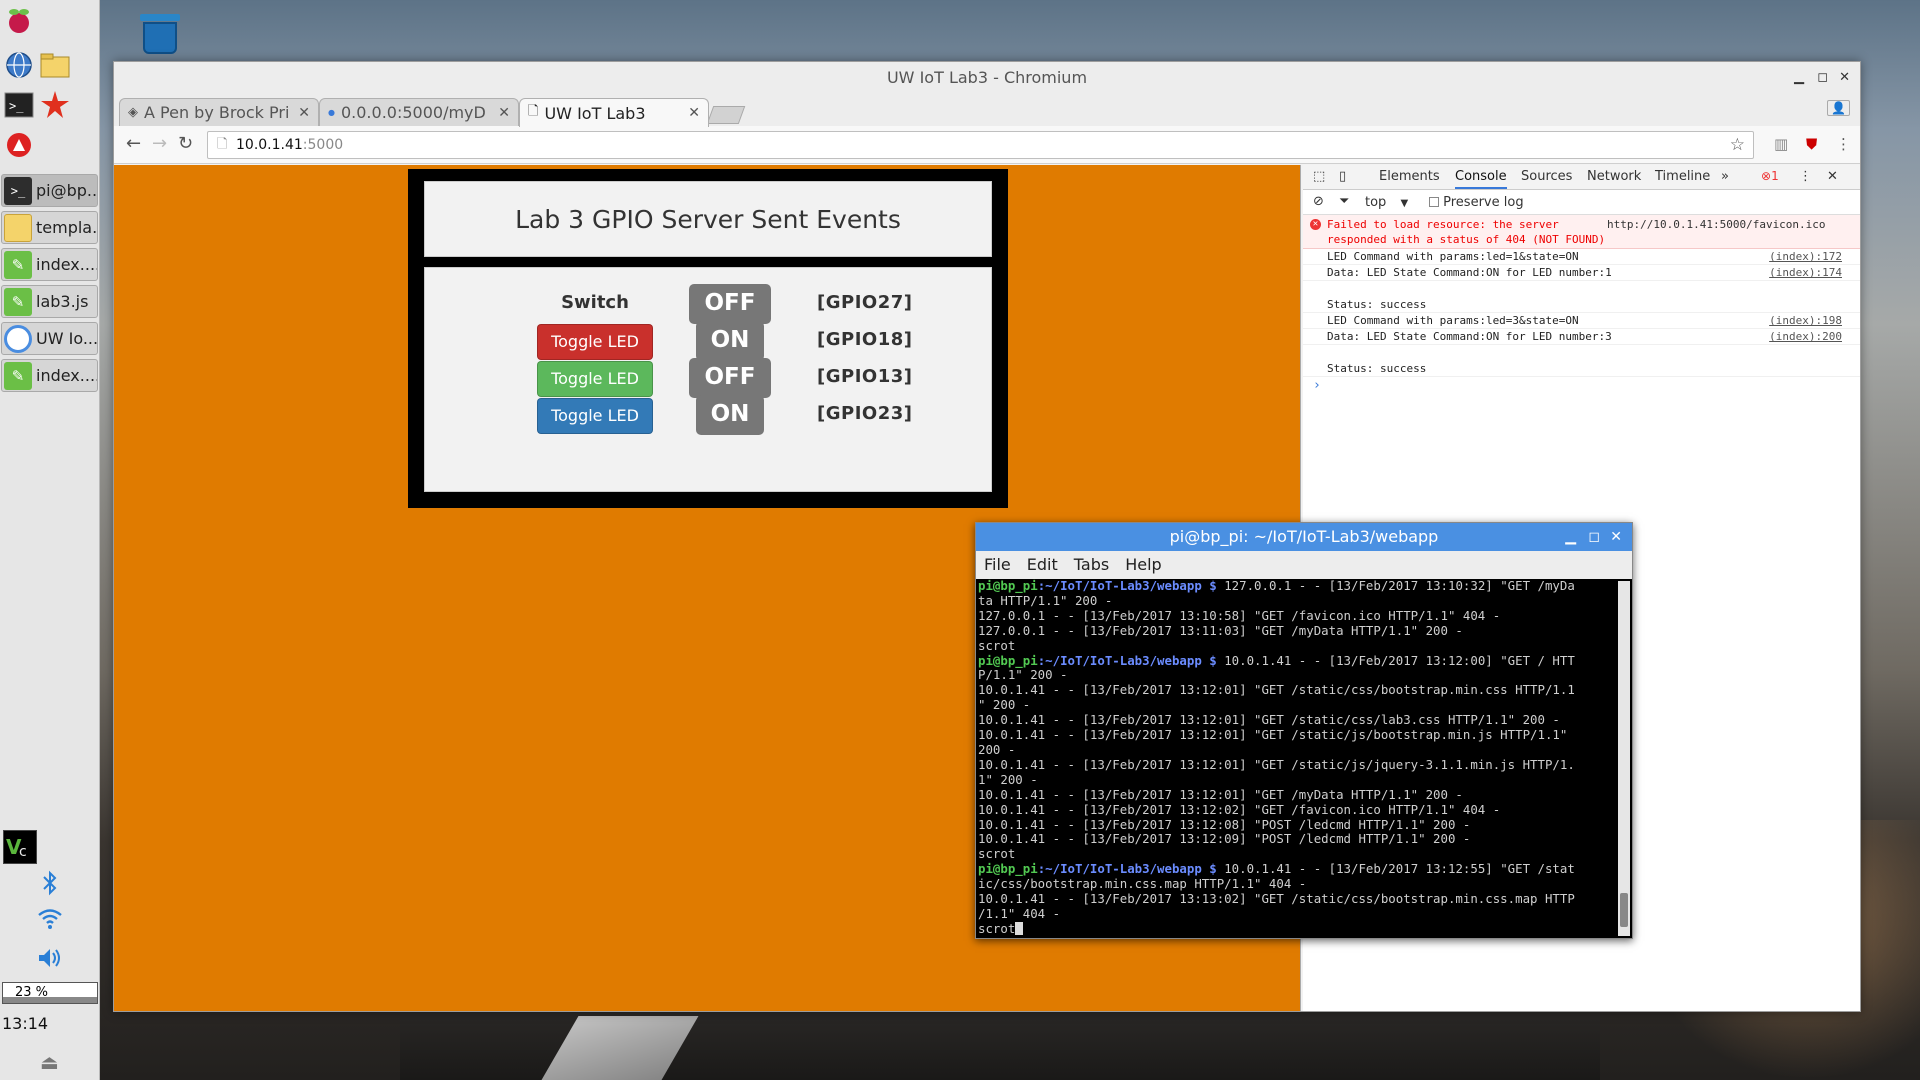 The image size is (1920, 1080). I want to click on forward-icon: →, so click(159, 143).